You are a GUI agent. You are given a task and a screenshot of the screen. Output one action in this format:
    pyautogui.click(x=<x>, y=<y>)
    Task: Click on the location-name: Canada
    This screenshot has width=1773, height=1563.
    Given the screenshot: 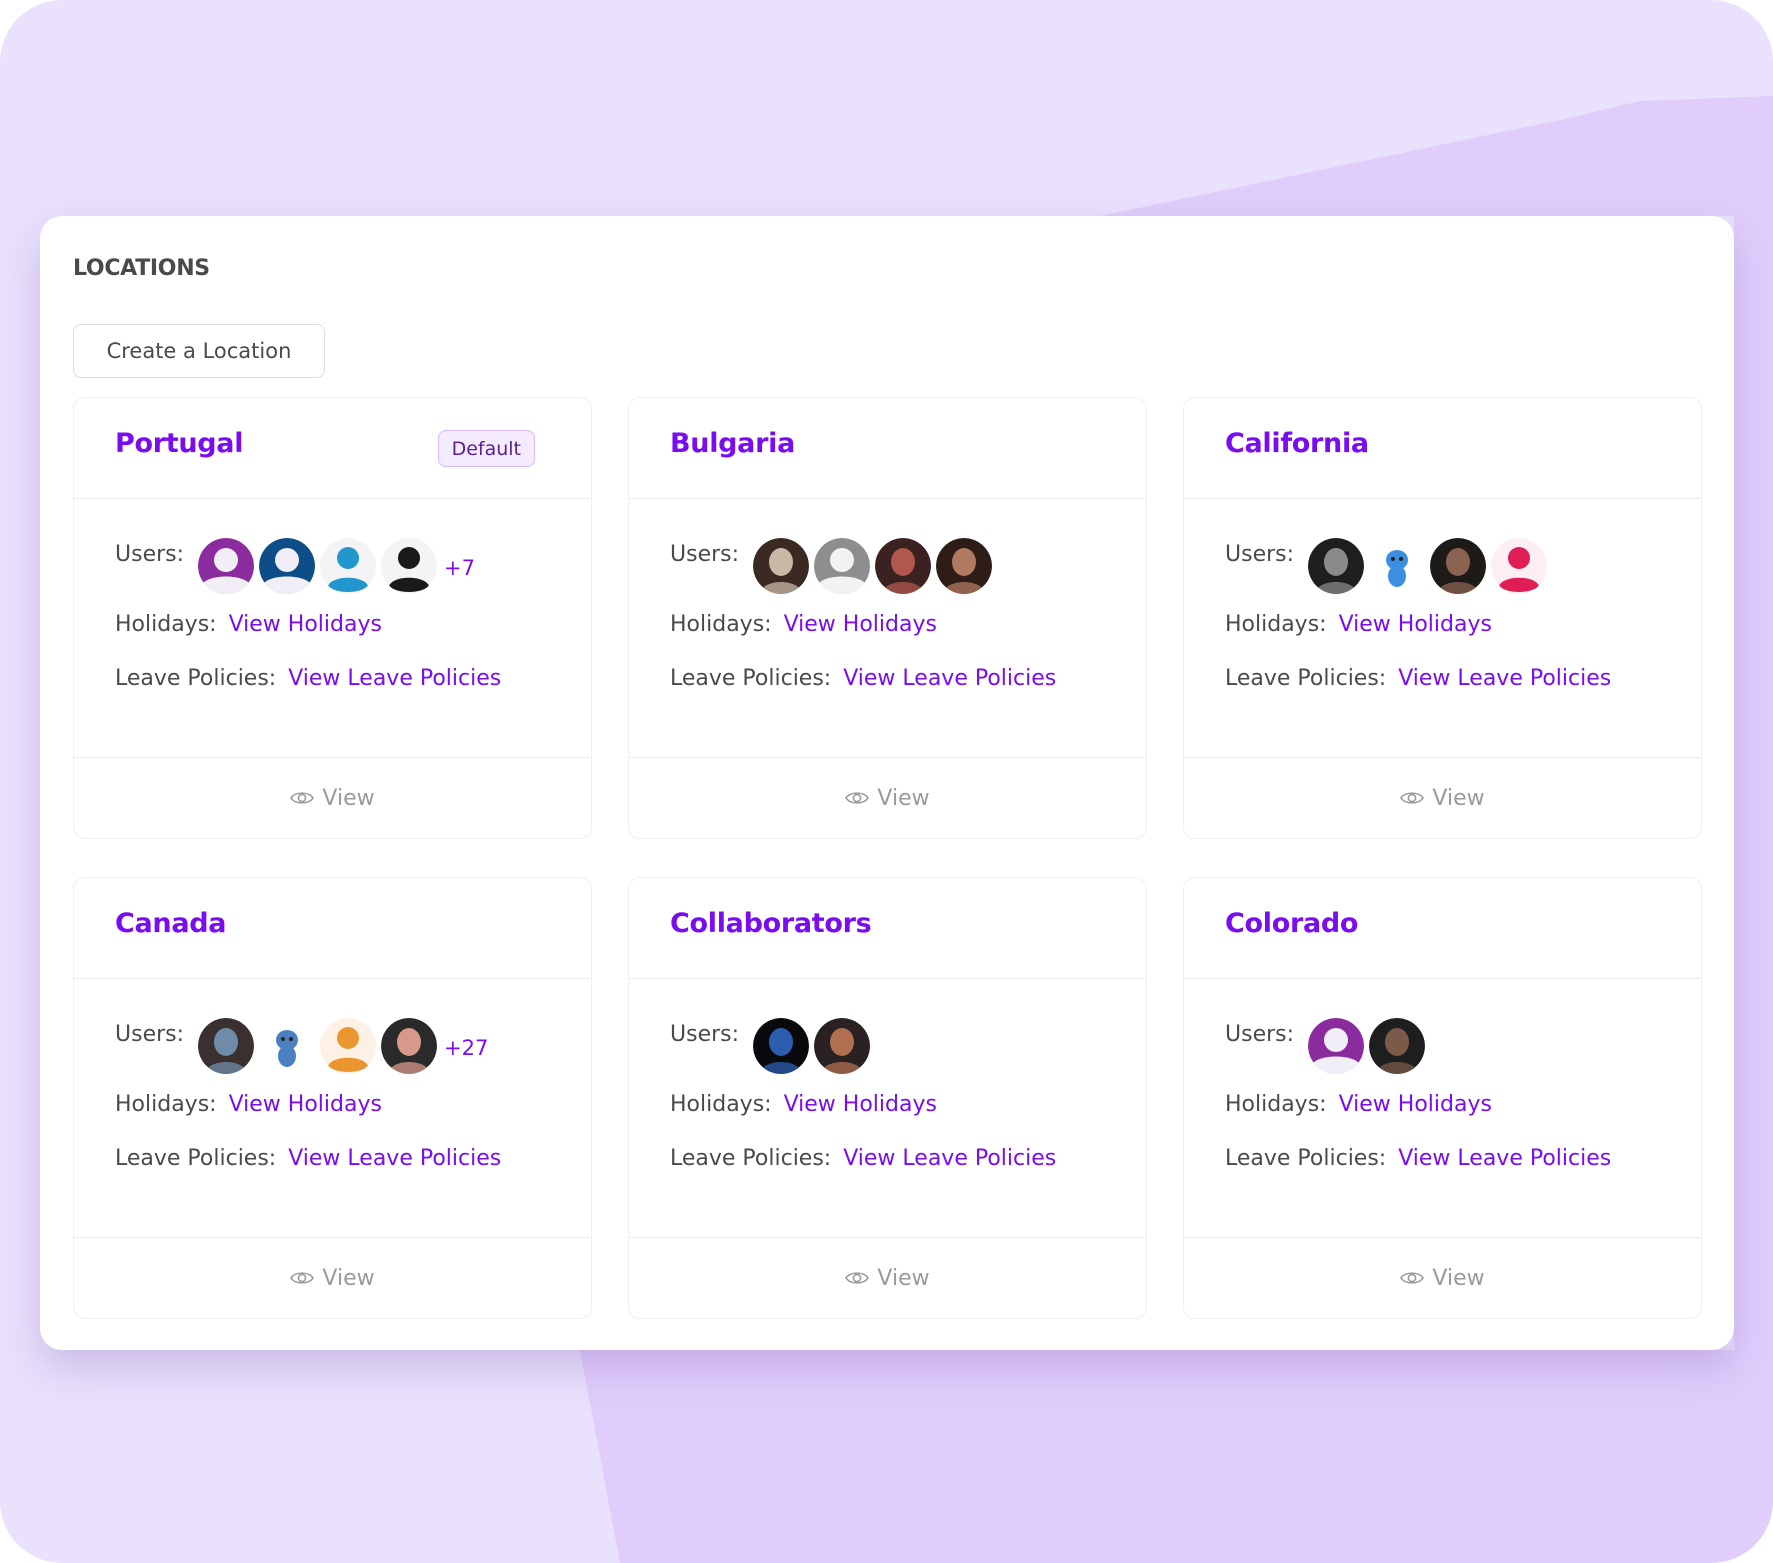 What is the action you would take?
    pyautogui.click(x=171, y=923)
    